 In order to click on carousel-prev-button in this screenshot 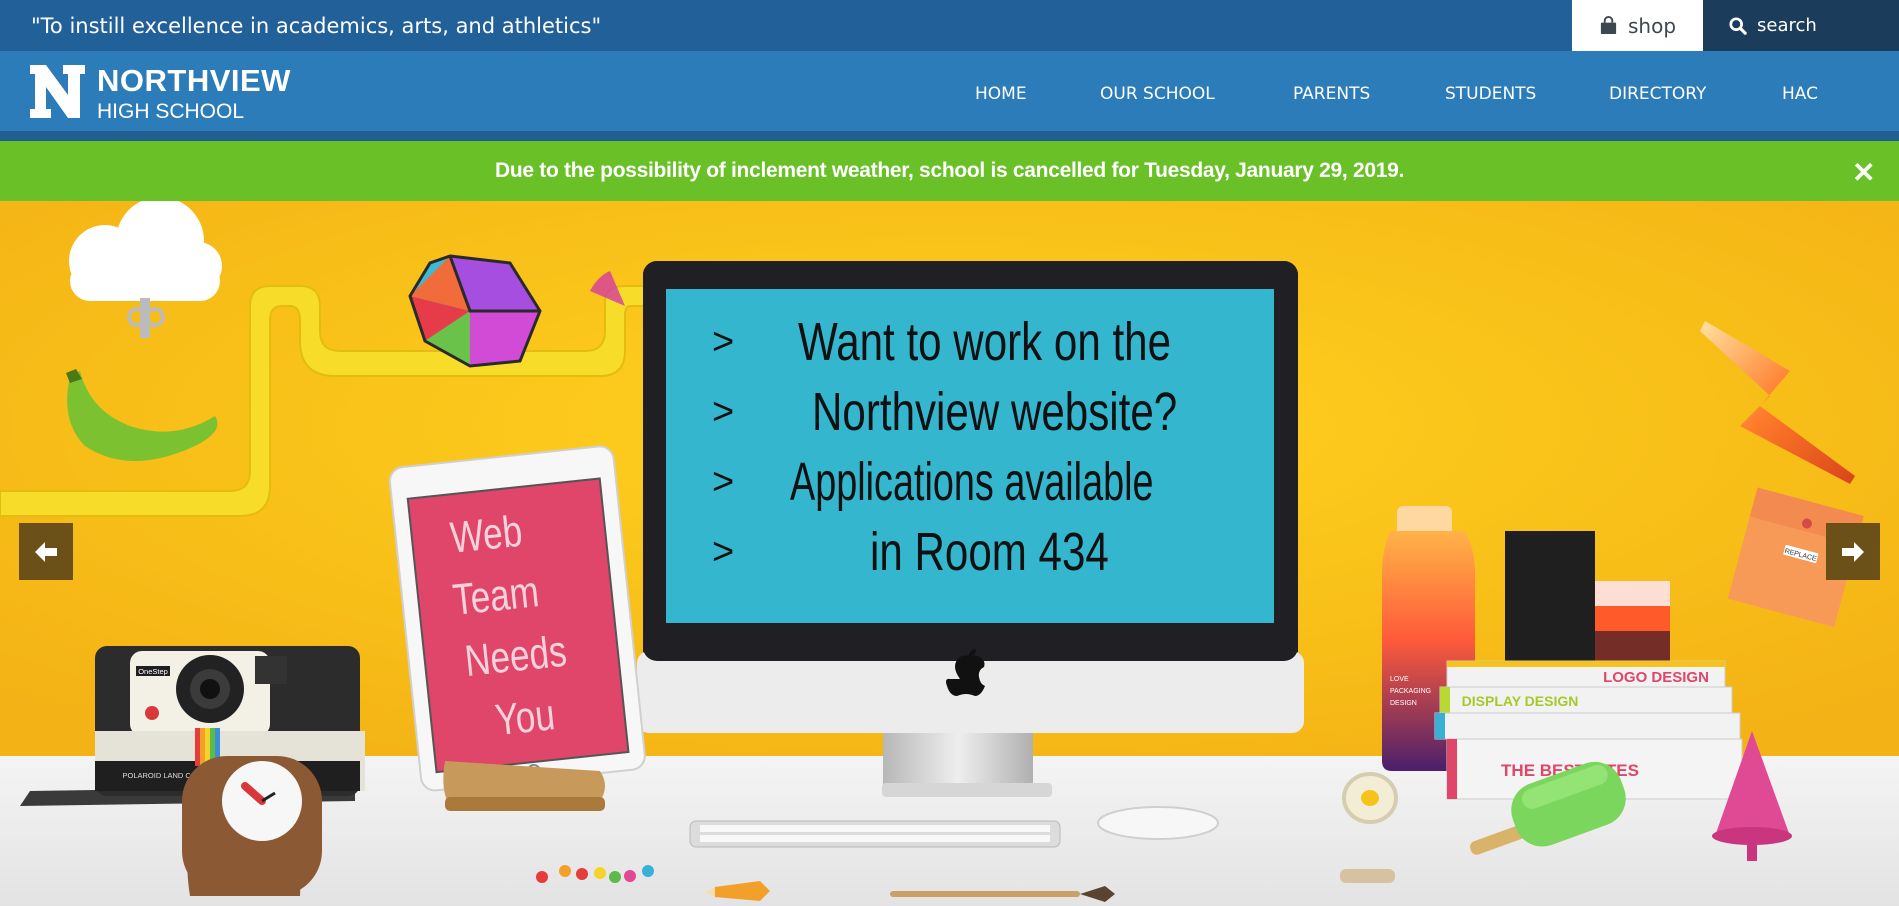, I will do `click(46, 551)`.